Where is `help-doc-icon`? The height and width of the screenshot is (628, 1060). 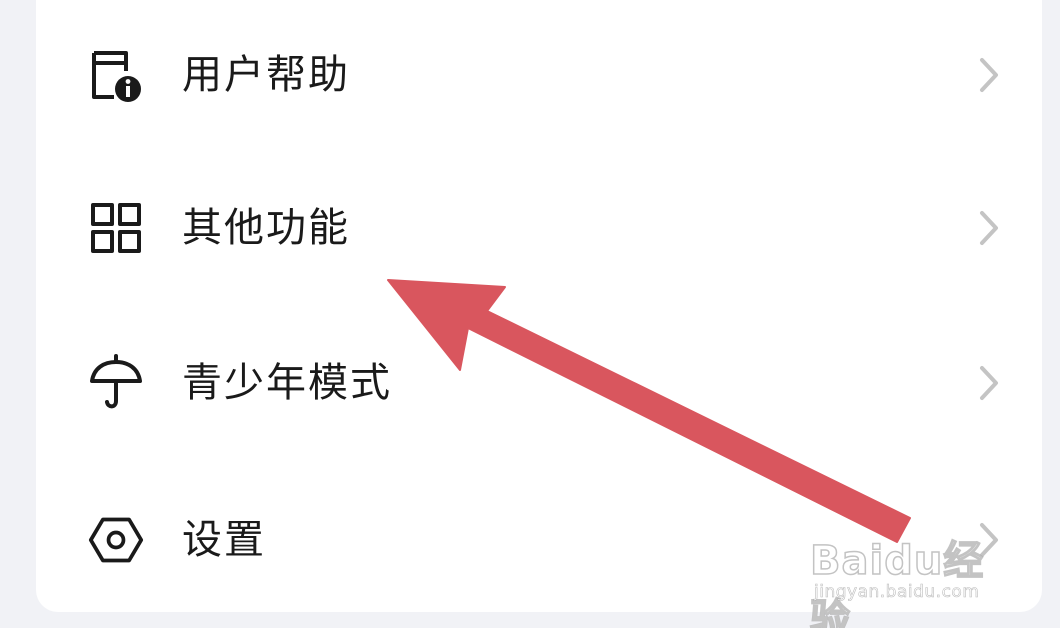 help-doc-icon is located at coordinates (116, 75).